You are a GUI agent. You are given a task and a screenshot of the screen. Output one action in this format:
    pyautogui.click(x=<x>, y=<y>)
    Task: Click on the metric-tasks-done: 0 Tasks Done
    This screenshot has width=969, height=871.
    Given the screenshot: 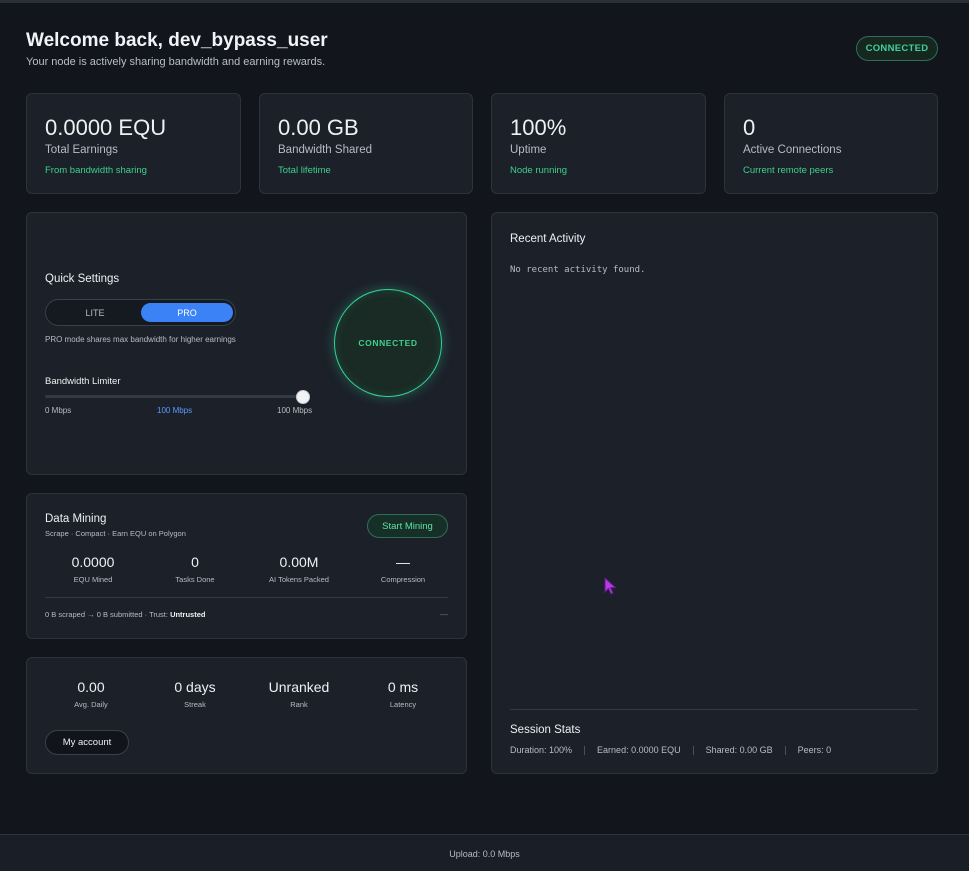 What is the action you would take?
    pyautogui.click(x=195, y=569)
    